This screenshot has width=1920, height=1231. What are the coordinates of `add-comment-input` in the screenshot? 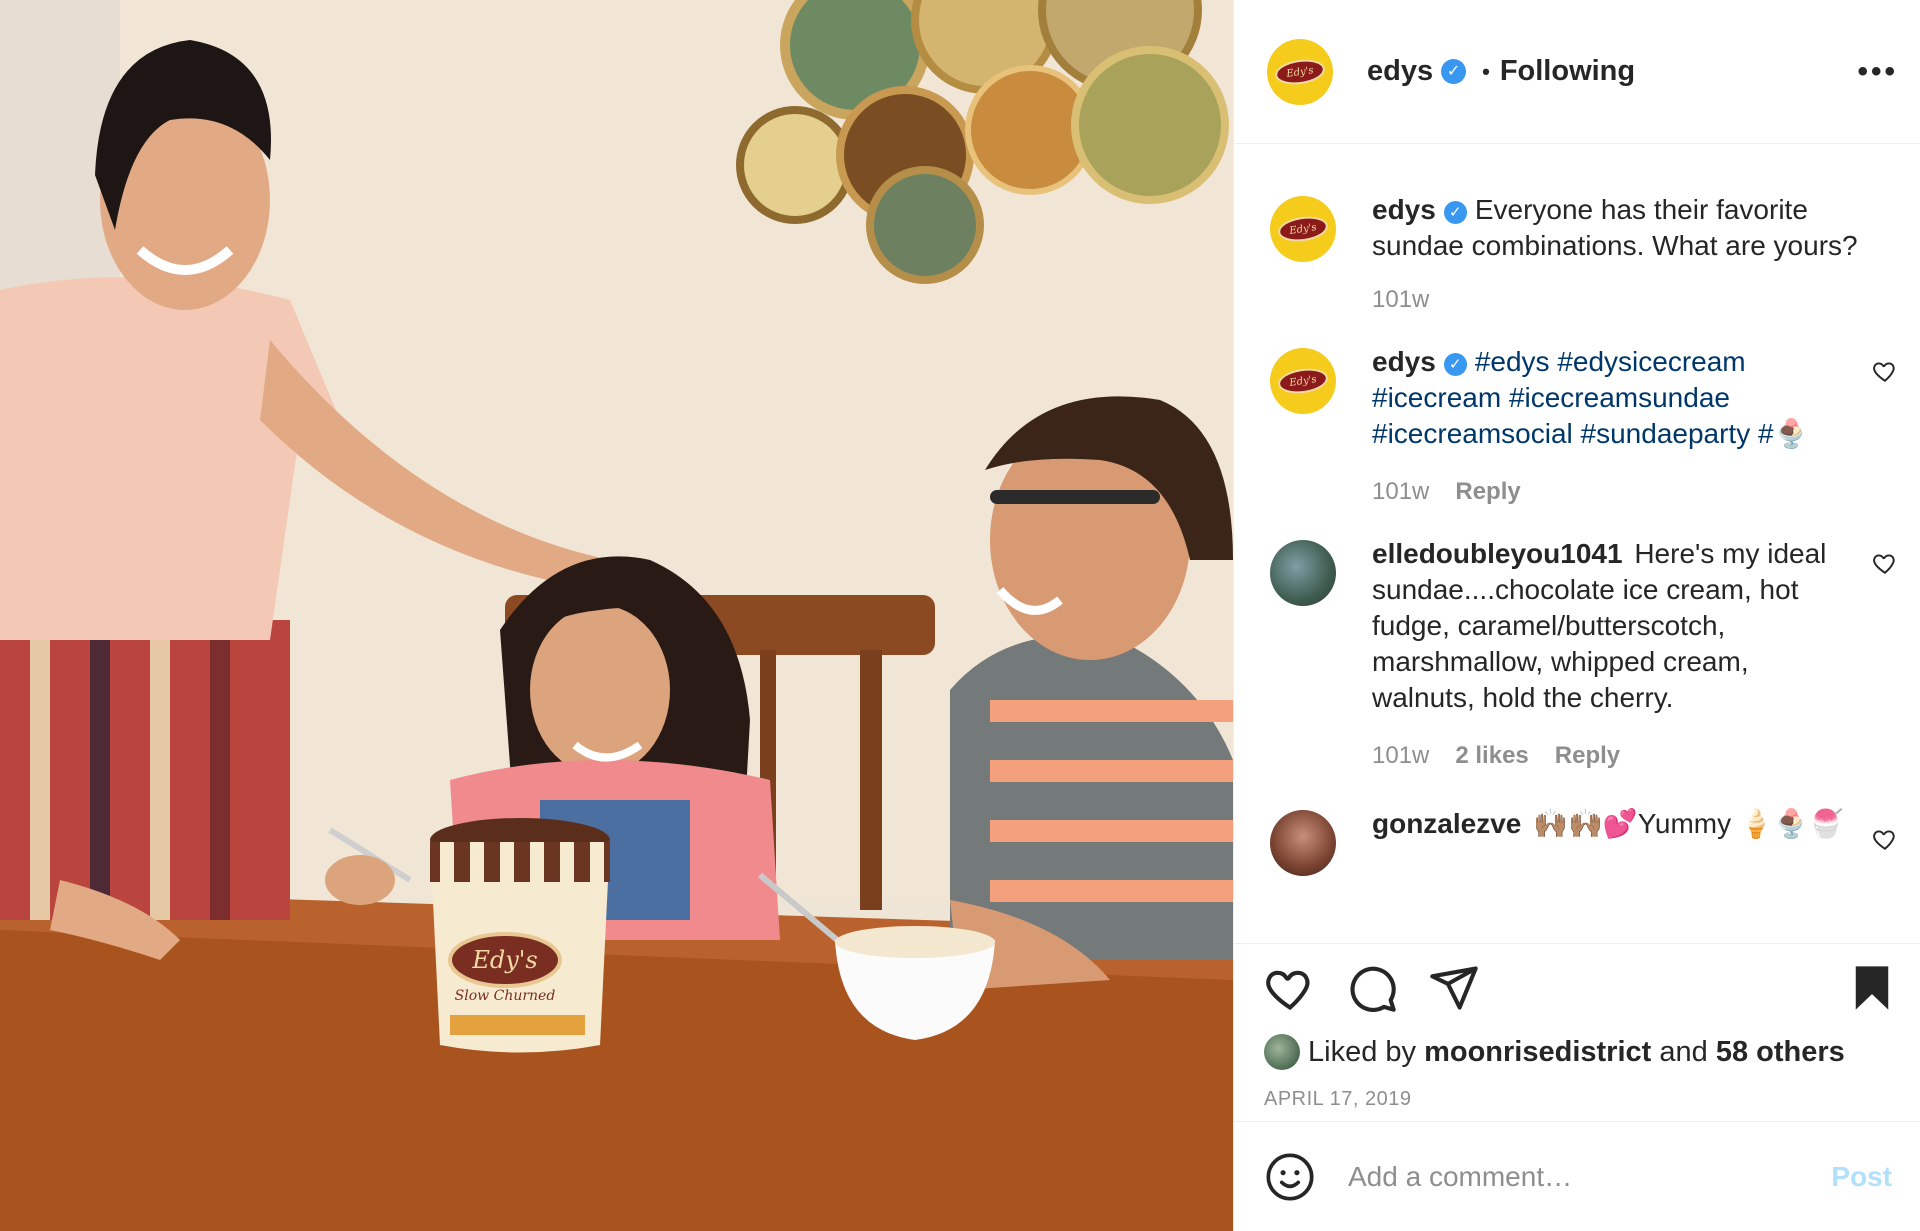 It's located at (1586, 1176).